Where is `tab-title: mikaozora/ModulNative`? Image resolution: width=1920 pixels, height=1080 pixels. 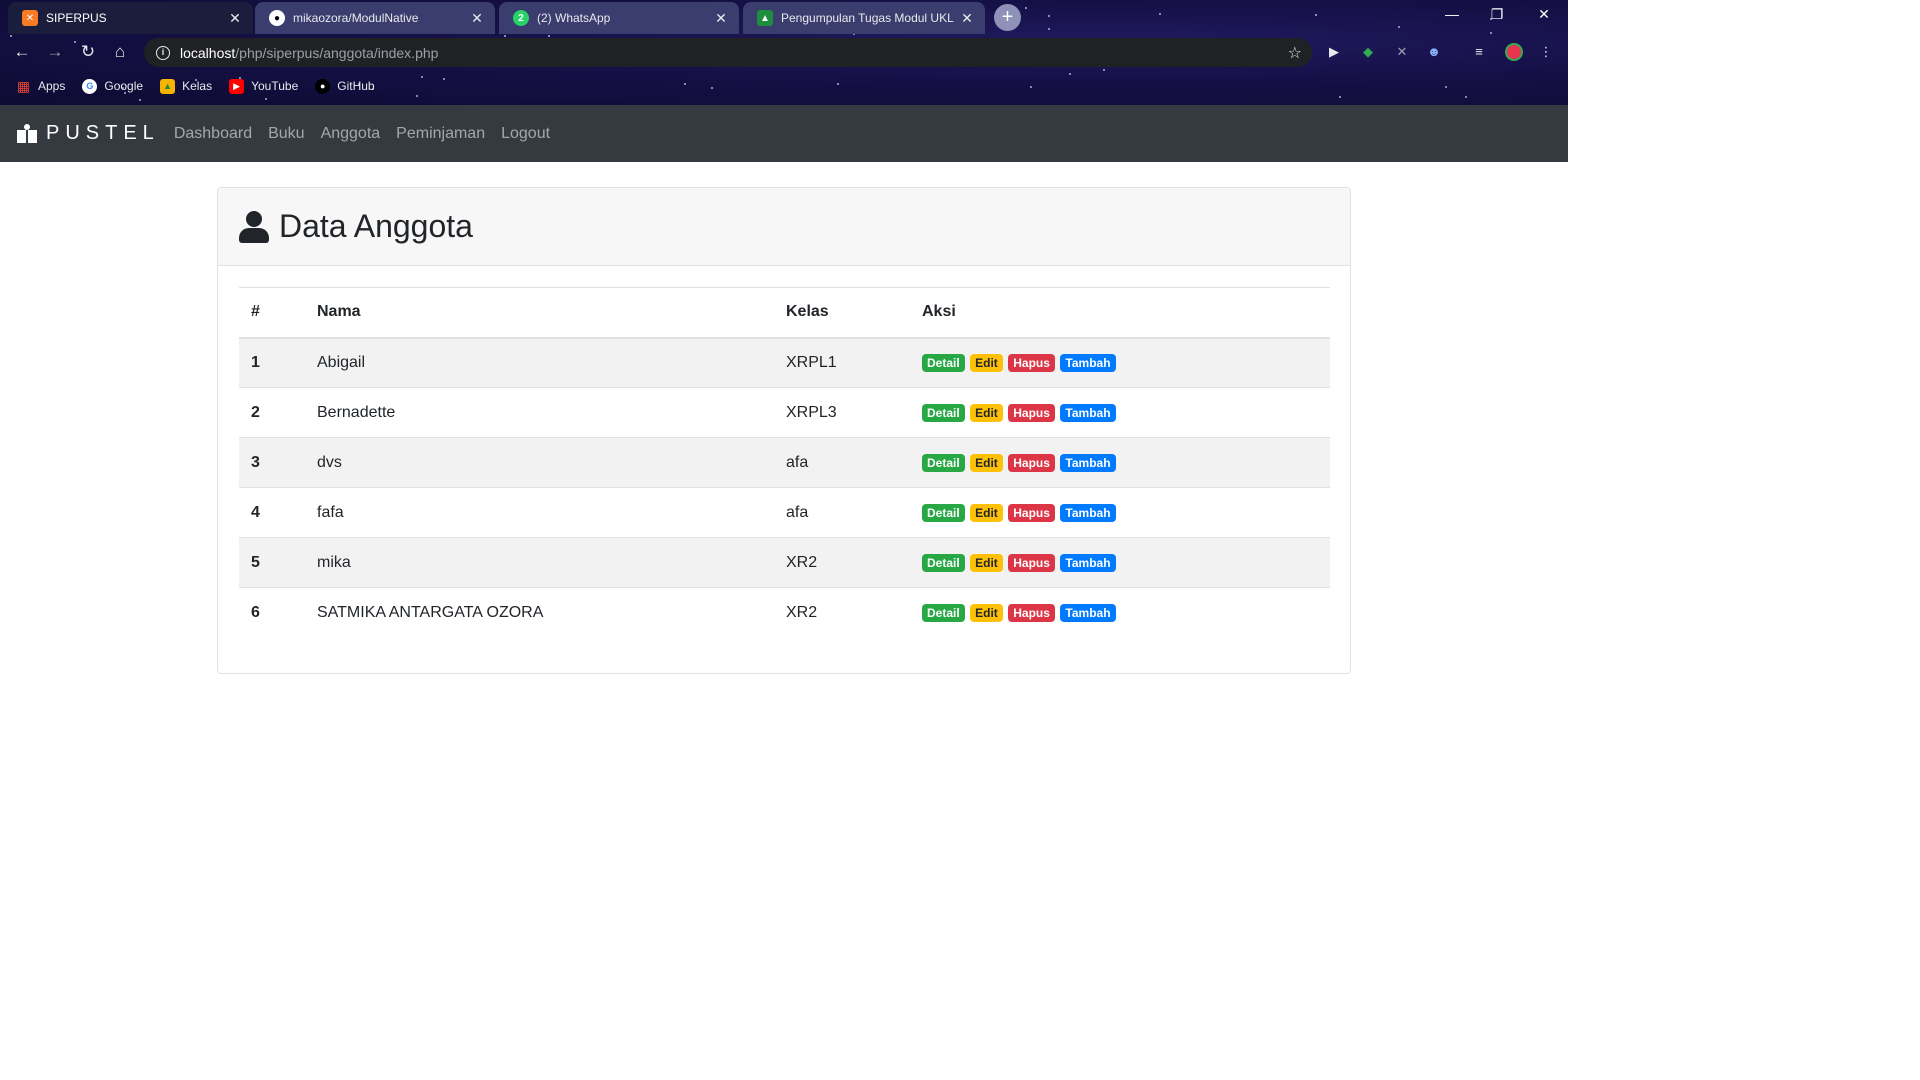 tab-title: mikaozora/ModulNative is located at coordinates (356, 18).